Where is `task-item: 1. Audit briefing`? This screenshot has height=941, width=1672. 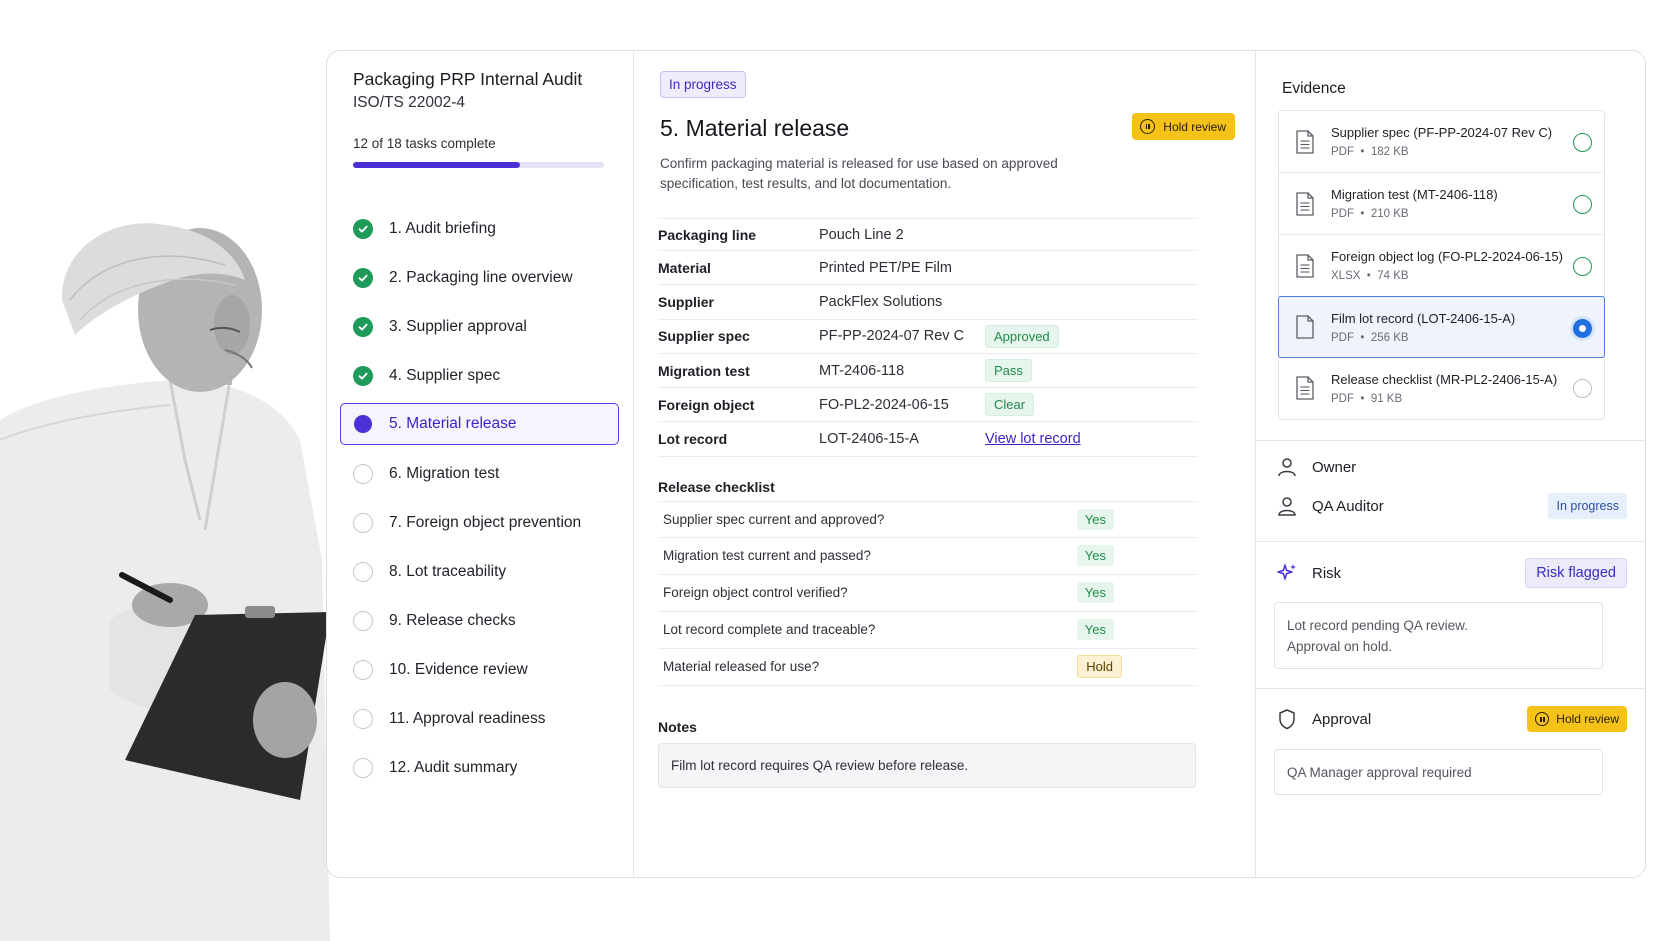
task-item: 1. Audit briefing is located at coordinates (479, 228).